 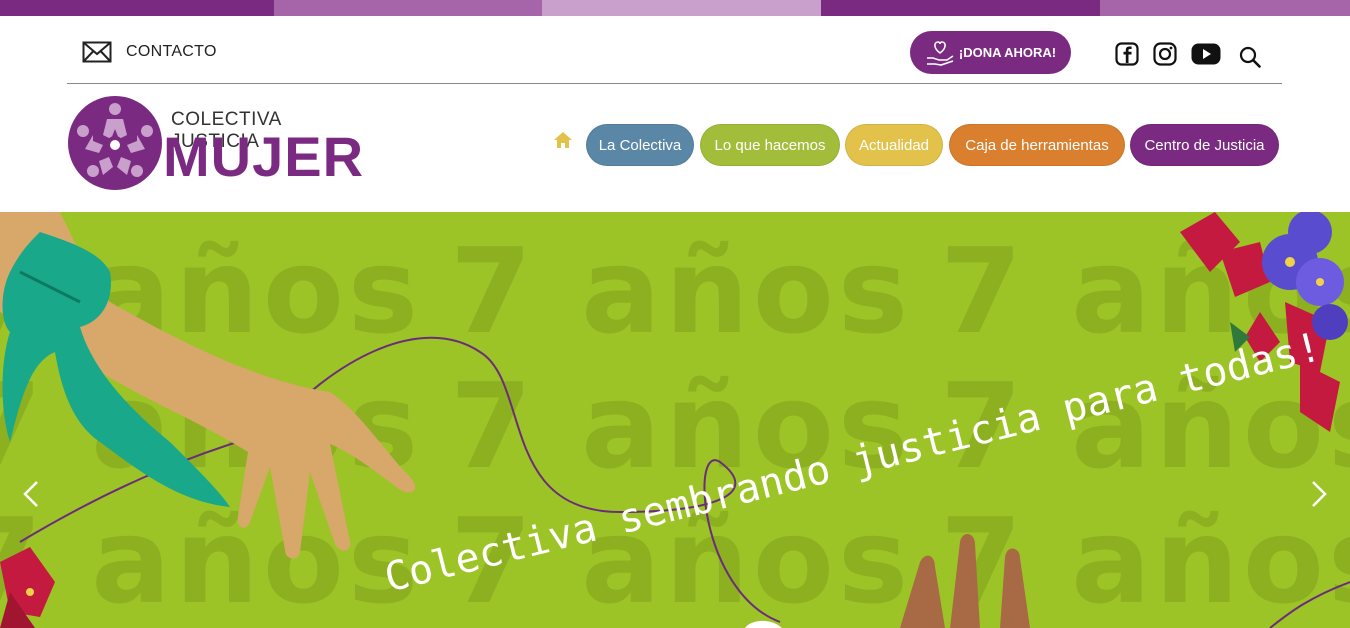 What do you see at coordinates (171, 51) in the screenshot?
I see `contact-label: CONTACTO` at bounding box center [171, 51].